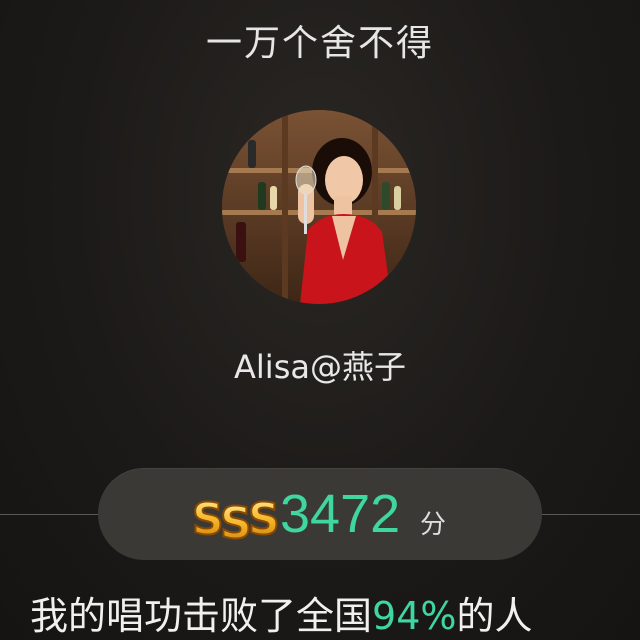 The height and width of the screenshot is (640, 640). I want to click on grade-letter-3: S, so click(264, 519).